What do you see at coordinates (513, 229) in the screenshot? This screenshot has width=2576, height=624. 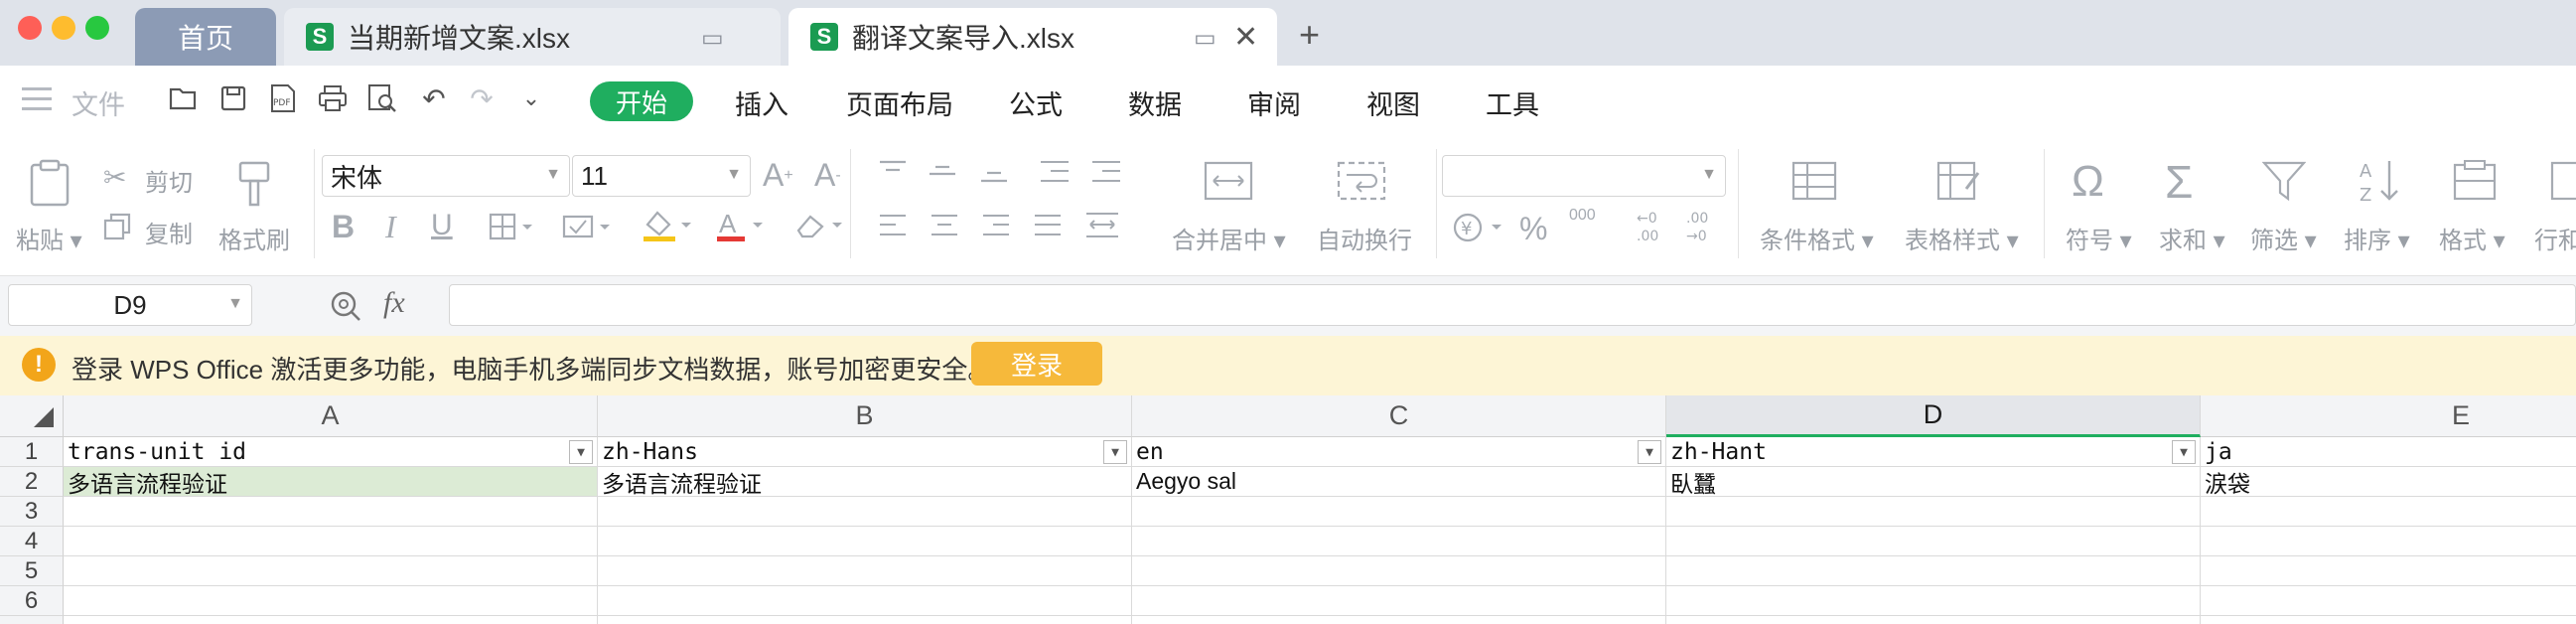 I see `border-icon` at bounding box center [513, 229].